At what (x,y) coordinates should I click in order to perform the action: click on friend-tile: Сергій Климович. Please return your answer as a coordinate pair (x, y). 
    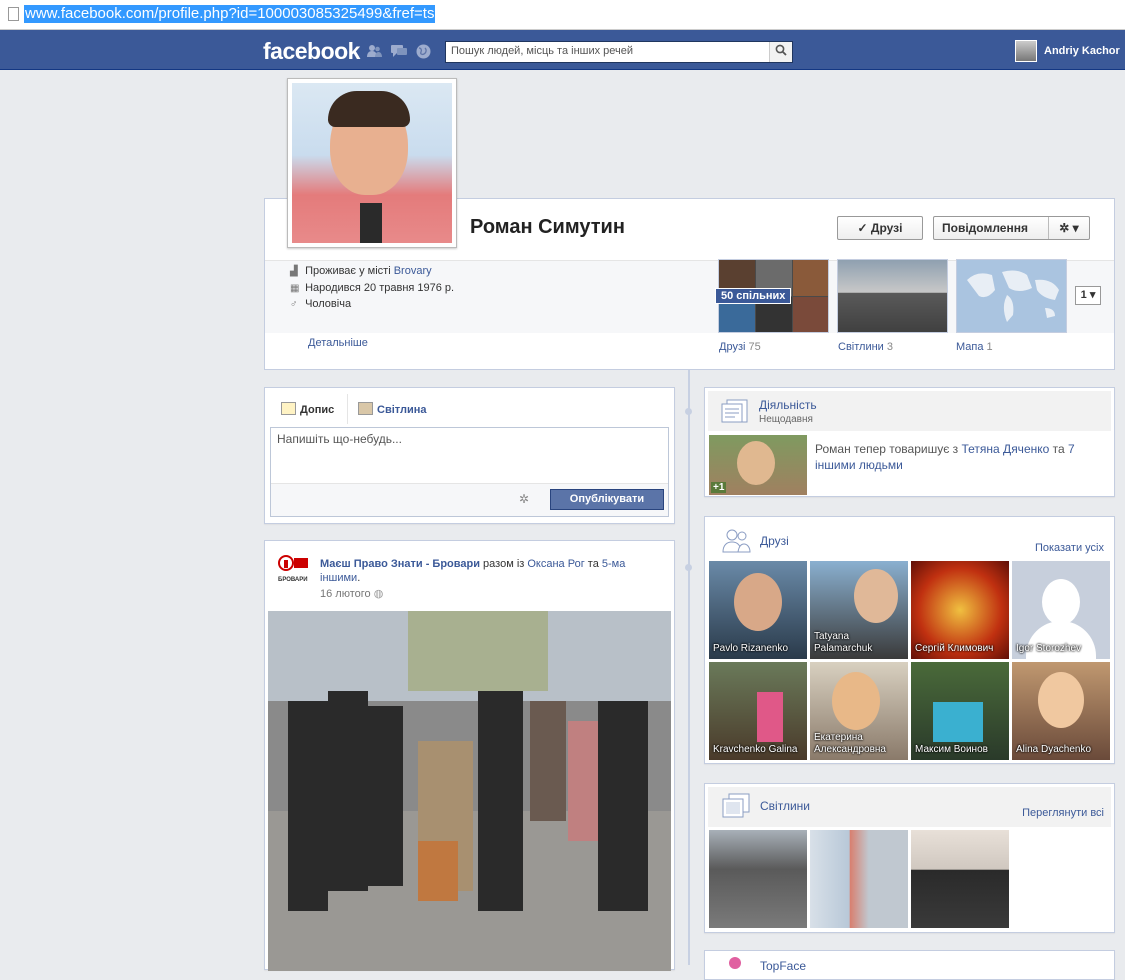
    Looking at the image, I should click on (960, 610).